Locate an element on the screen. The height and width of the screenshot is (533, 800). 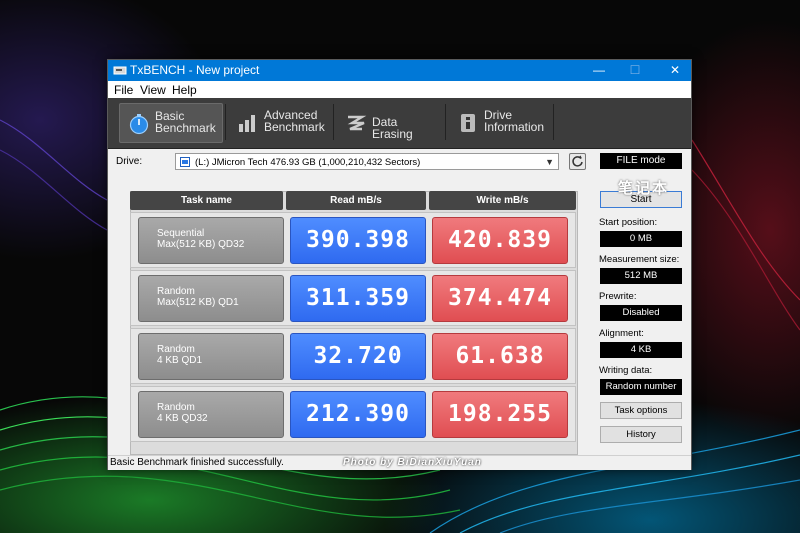
read-result: 212.390 is located at coordinates (358, 414).